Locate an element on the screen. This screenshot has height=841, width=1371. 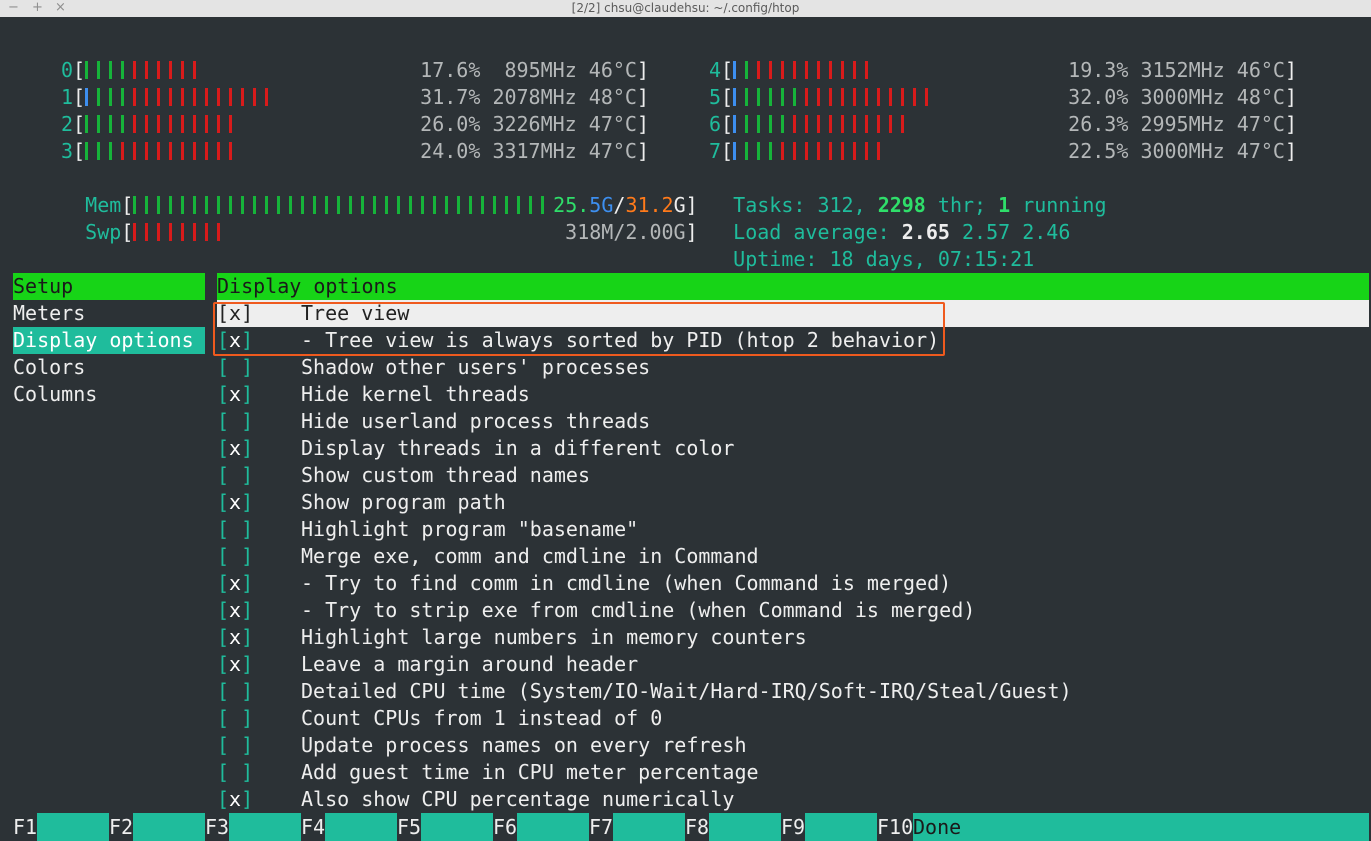
cpu-percent: 17.6% is located at coordinates (450, 70).